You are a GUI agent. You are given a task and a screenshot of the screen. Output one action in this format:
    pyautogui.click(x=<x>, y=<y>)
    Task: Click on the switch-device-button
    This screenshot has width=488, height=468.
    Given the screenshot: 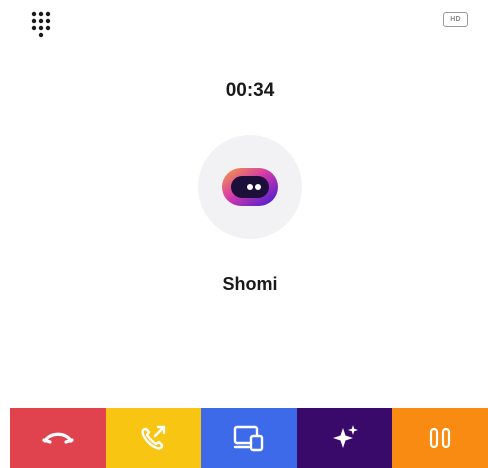 What is the action you would take?
    pyautogui.click(x=249, y=438)
    